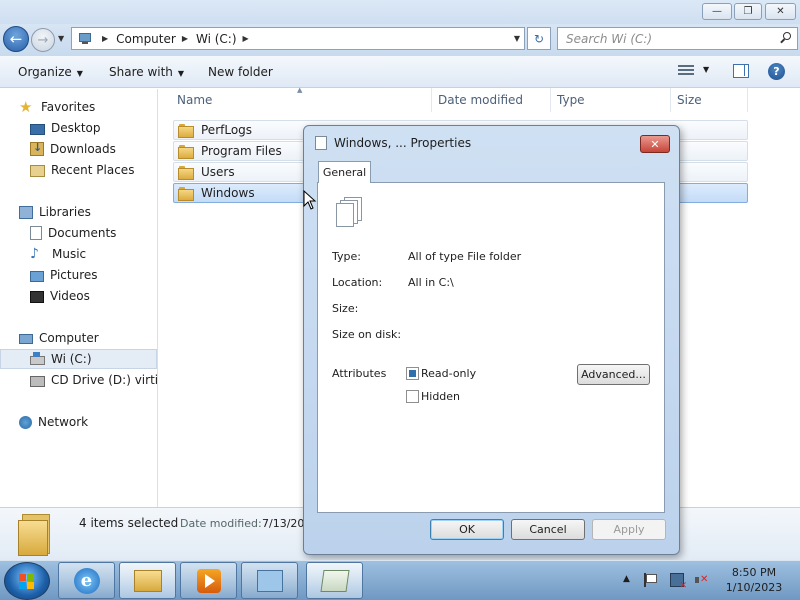 Image resolution: width=800 pixels, height=600 pixels. I want to click on star-icon: ★, so click(26, 107).